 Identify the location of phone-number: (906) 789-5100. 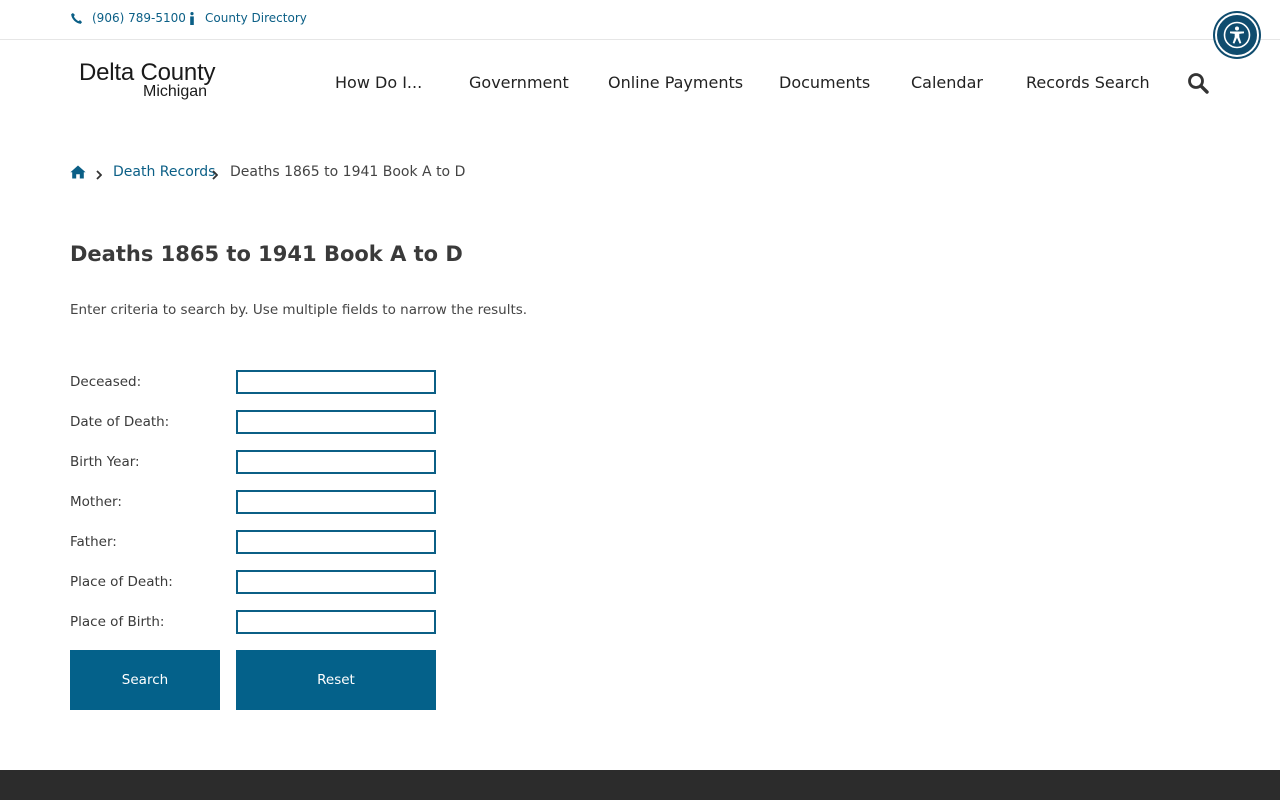
(139, 18).